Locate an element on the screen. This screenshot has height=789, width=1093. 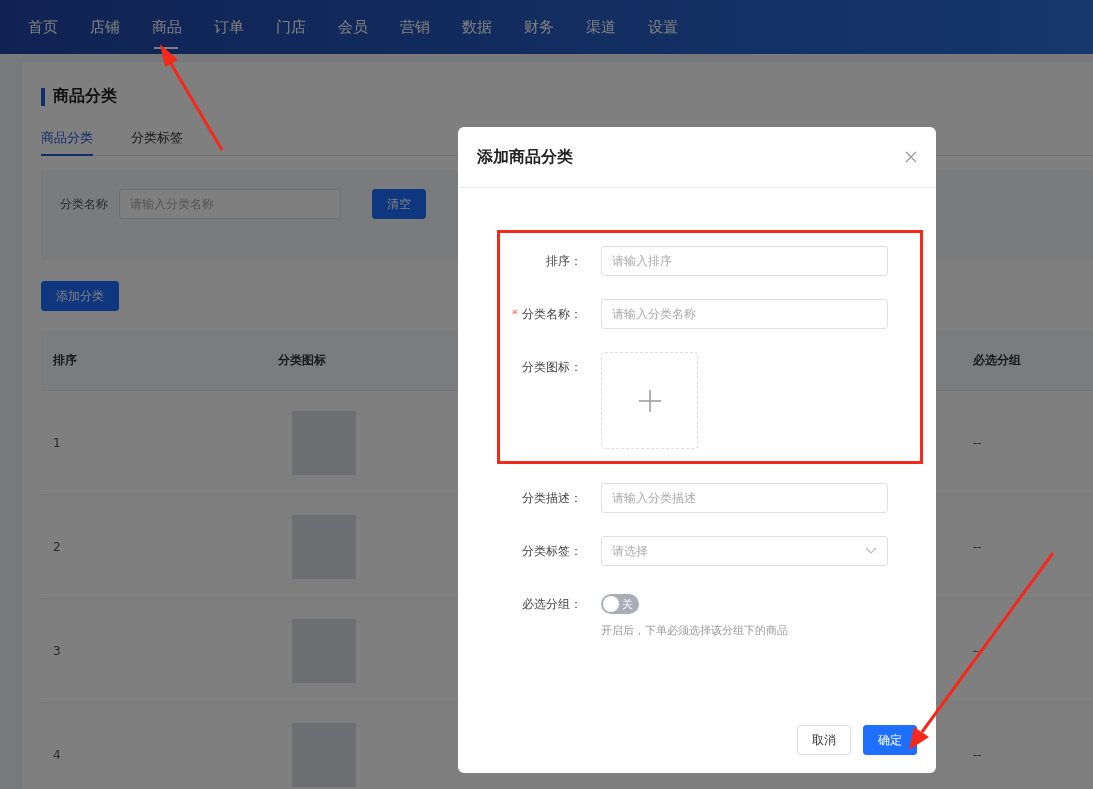
nav-item: 设置 is located at coordinates (662, 27).